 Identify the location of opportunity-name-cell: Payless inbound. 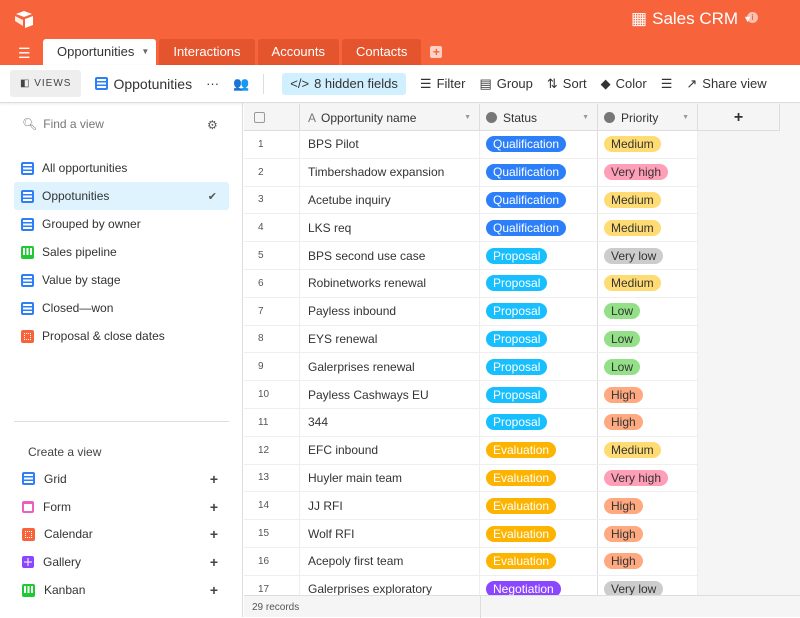
(390, 311).